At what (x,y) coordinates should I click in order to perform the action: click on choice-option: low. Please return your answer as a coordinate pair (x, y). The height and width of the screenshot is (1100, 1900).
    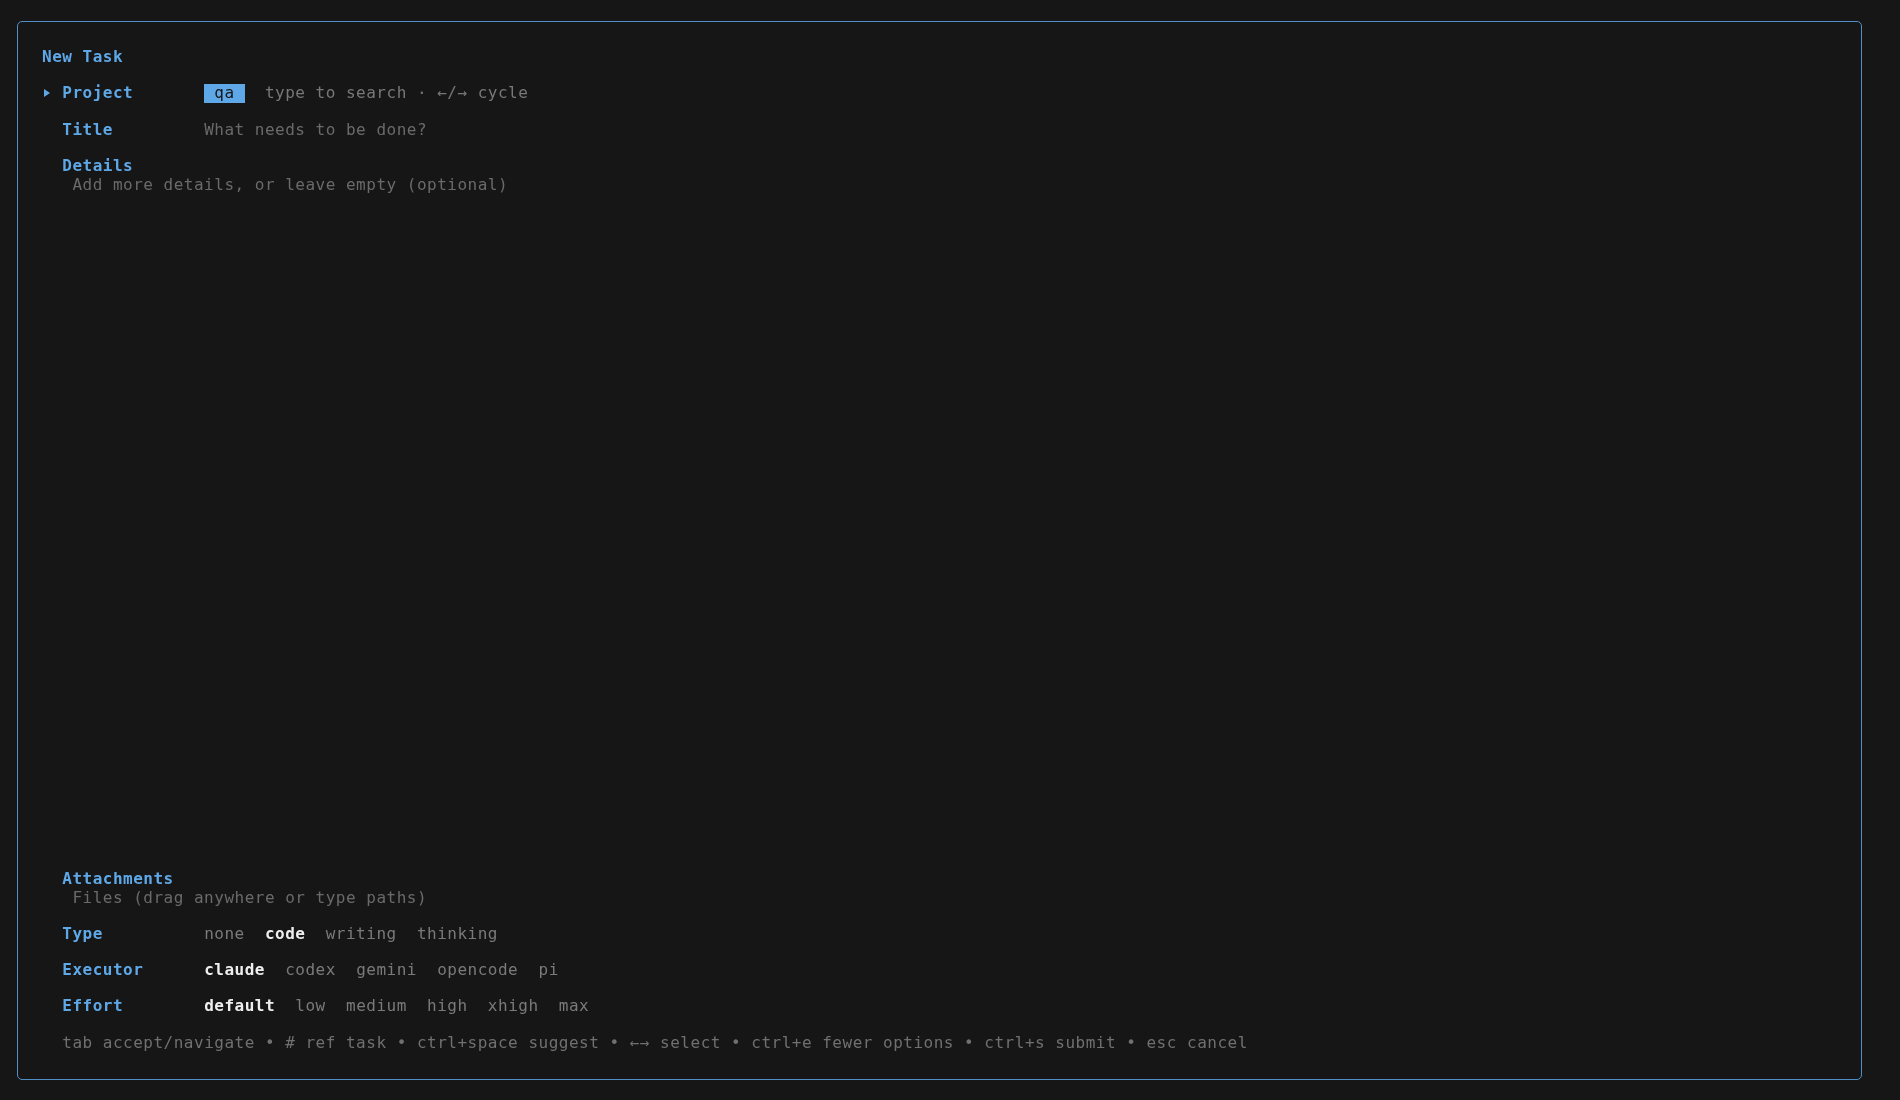
    Looking at the image, I should click on (310, 1006).